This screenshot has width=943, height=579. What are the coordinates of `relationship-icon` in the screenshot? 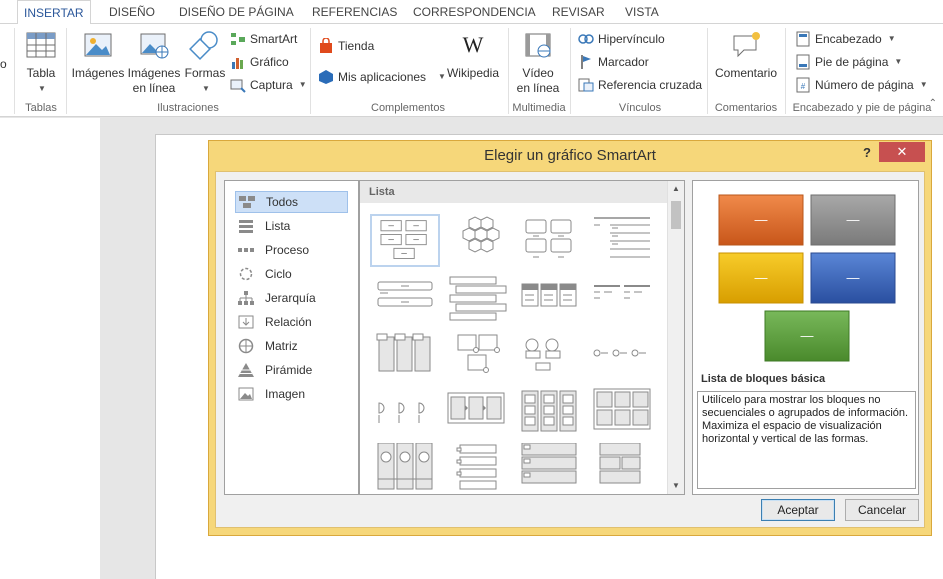 It's located at (246, 322).